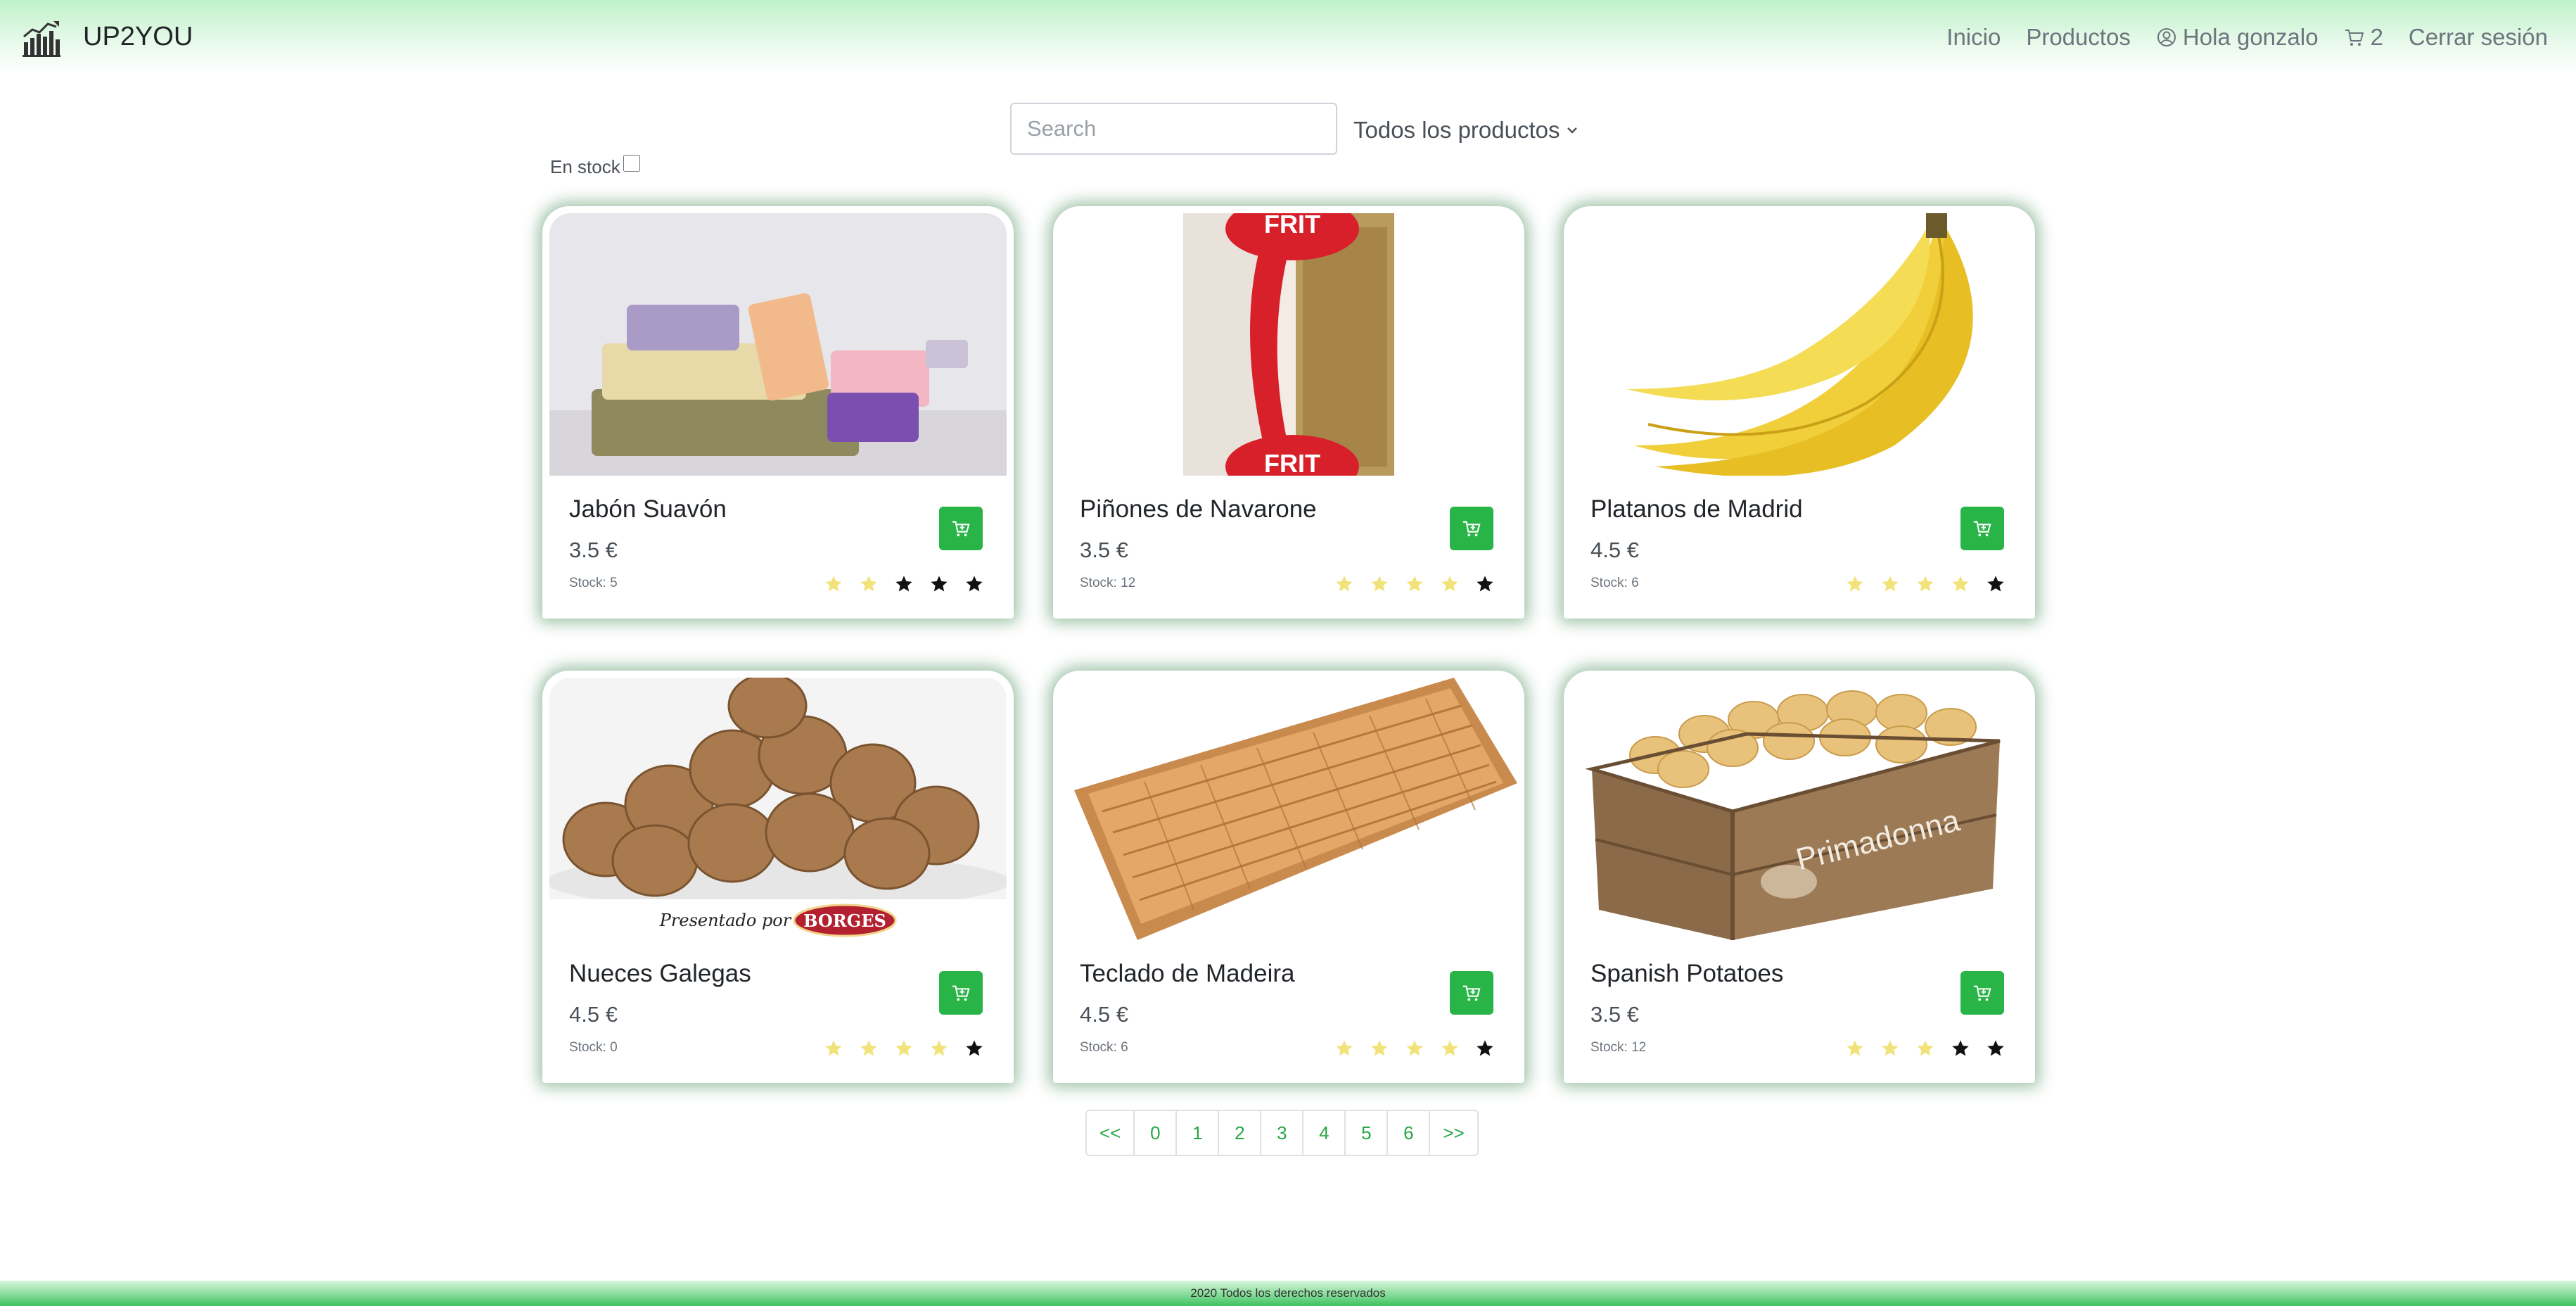 The height and width of the screenshot is (1306, 2576). I want to click on nav-user: Hola gonzalo, so click(2237, 37).